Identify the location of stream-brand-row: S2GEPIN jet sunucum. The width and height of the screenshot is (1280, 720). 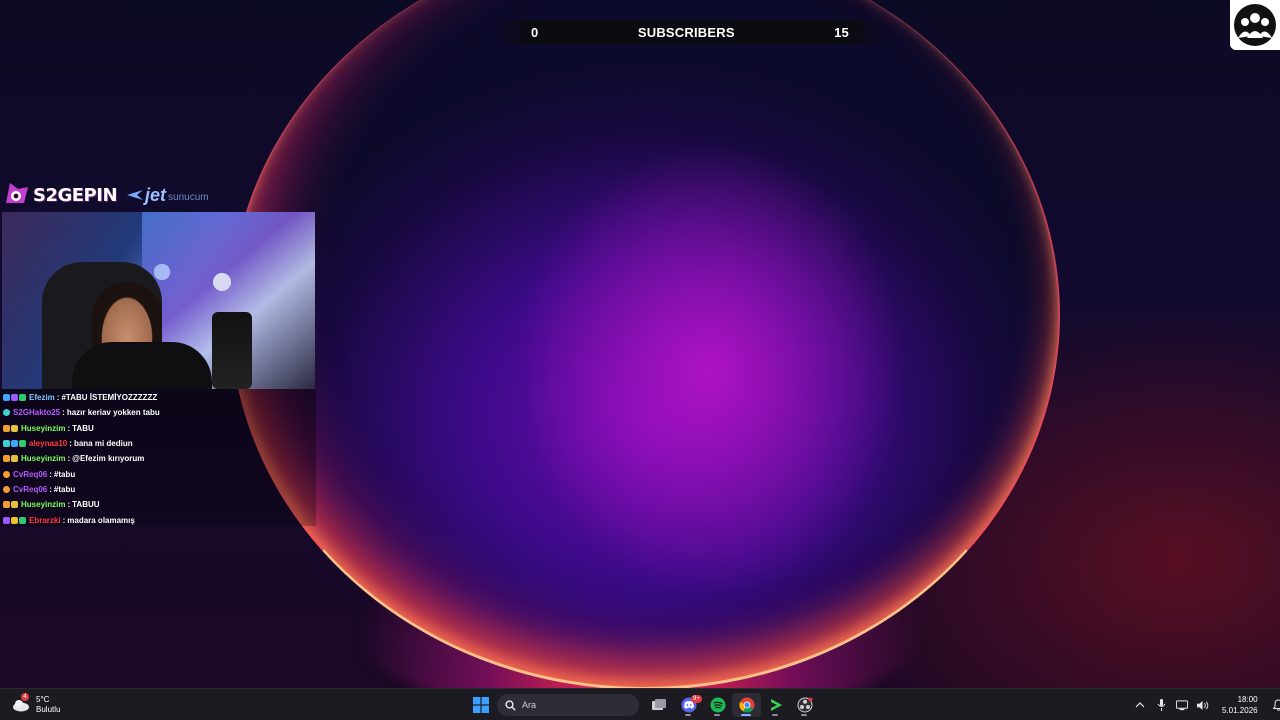
(134, 195).